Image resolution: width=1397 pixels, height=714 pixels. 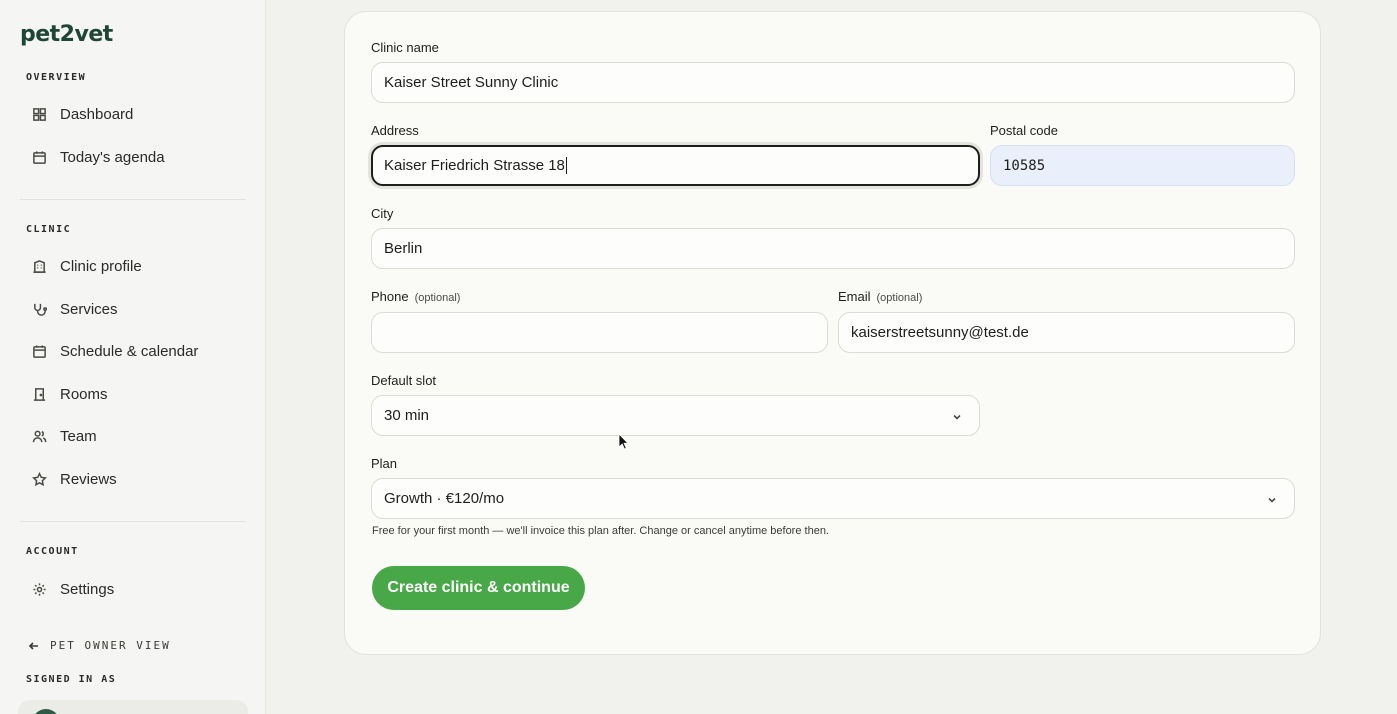 I want to click on section-label-clinic: CLINIC, so click(x=49, y=229).